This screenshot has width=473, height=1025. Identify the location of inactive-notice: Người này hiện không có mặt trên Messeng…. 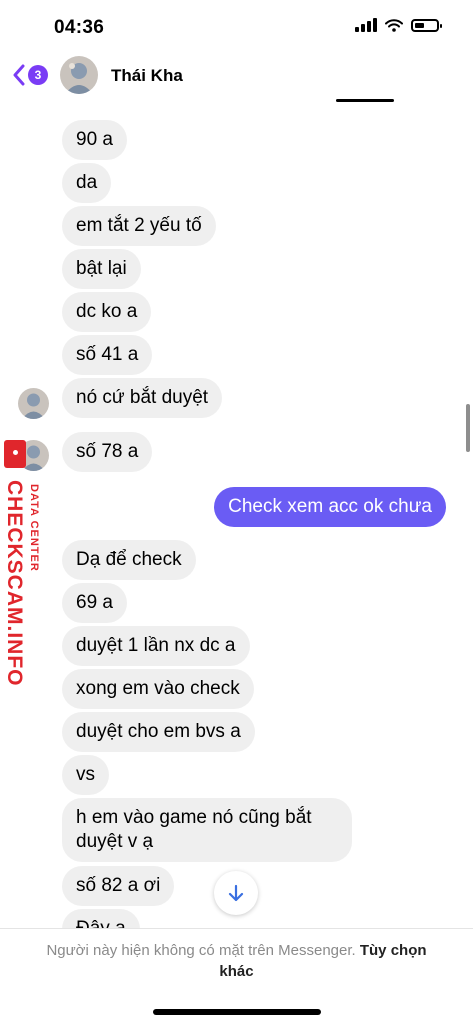
(236, 961).